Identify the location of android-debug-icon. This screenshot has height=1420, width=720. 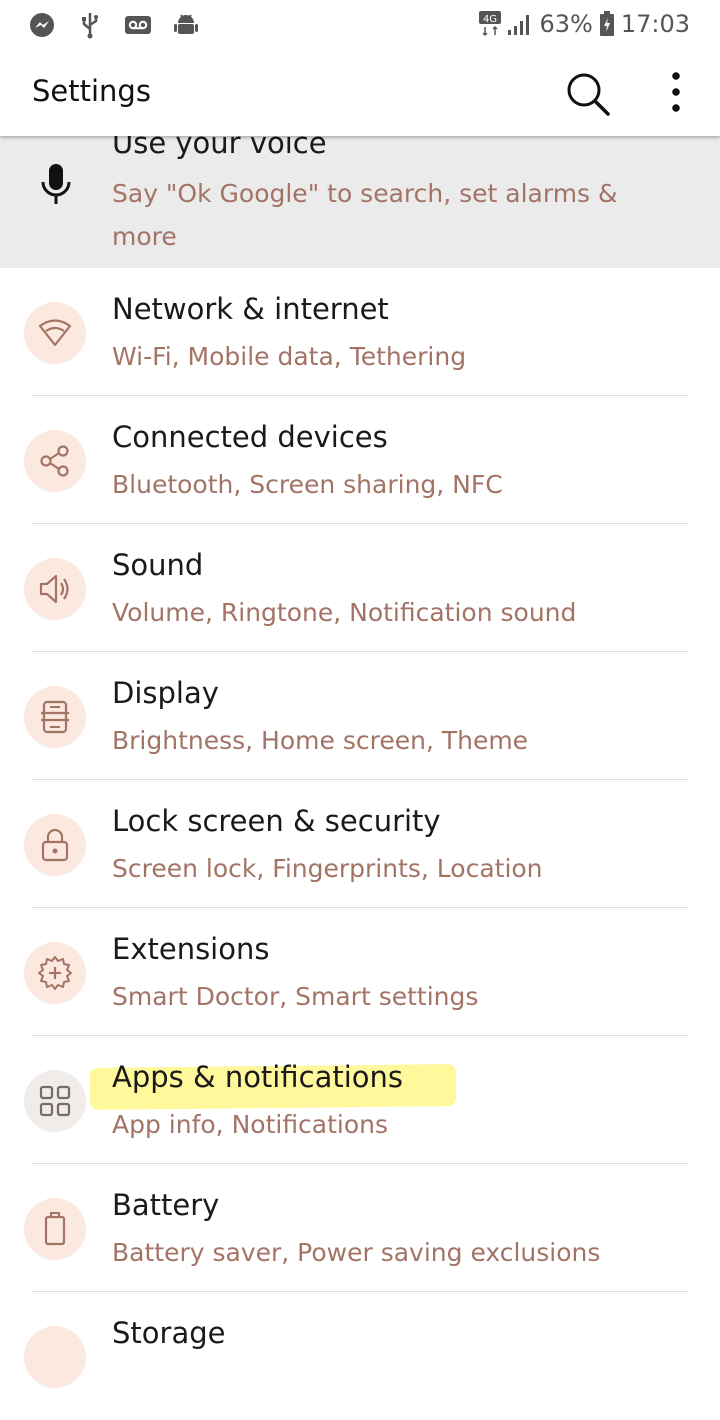
(186, 25).